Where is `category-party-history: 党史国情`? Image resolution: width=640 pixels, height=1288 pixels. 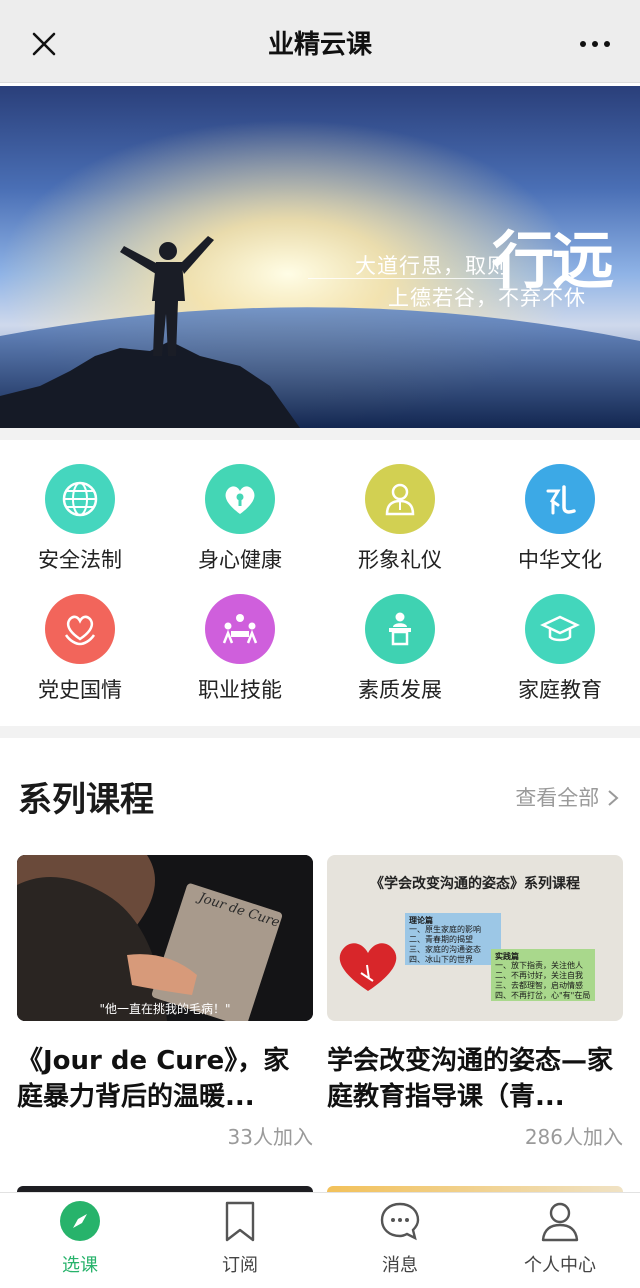 category-party-history: 党史国情 is located at coordinates (80, 659).